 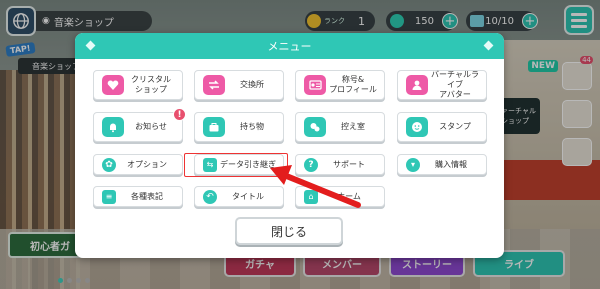 I want to click on button-label: タイトル, so click(x=248, y=196).